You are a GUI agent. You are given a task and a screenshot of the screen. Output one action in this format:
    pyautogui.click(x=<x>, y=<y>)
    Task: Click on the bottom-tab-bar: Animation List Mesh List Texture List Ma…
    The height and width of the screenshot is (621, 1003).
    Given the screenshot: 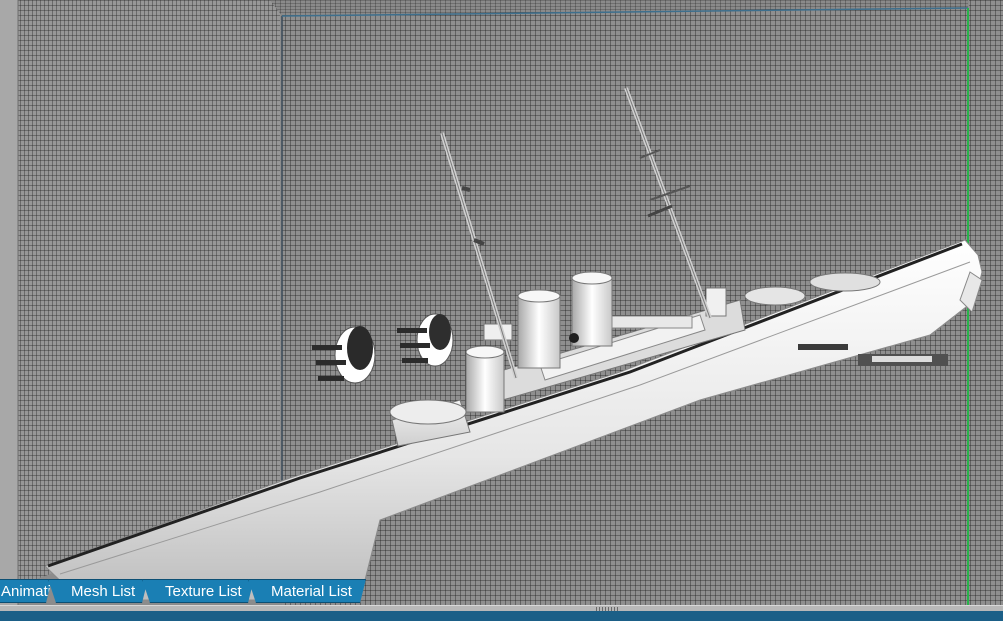 What is the action you would take?
    pyautogui.click(x=190, y=592)
    